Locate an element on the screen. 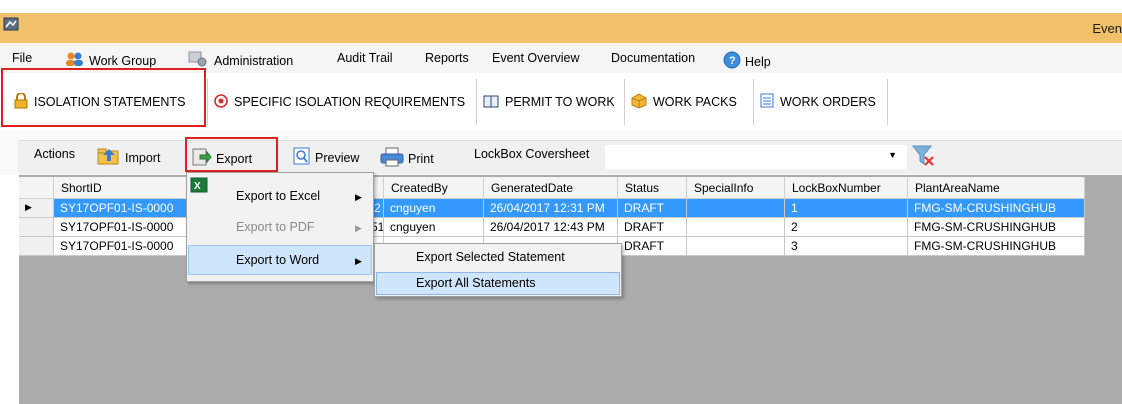 Image resolution: width=1122 pixels, height=404 pixels. menu-event-overview: Event Overview is located at coordinates (536, 58).